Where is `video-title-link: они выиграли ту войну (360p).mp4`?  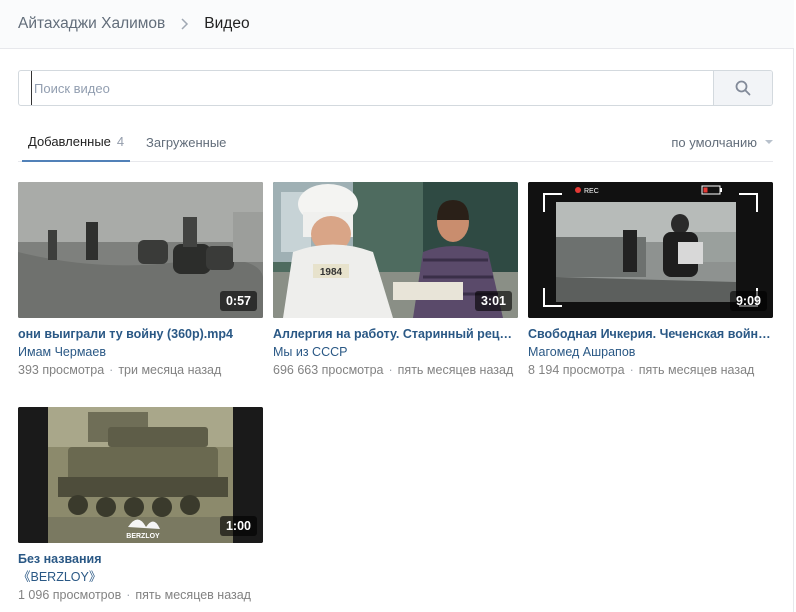 video-title-link: они выиграли ту войну (360p).mp4 is located at coordinates (140, 334).